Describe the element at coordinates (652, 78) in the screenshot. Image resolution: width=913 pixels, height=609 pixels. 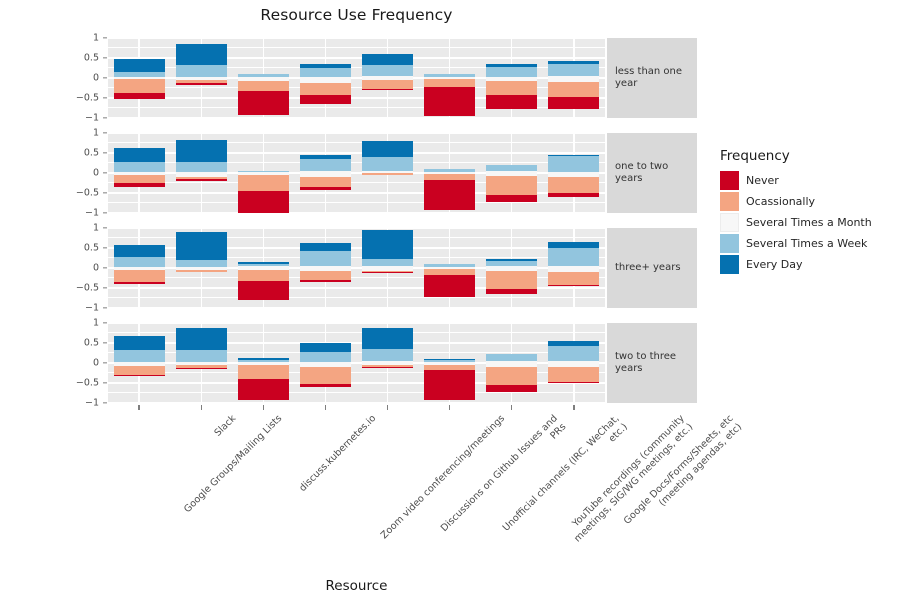
I see `facet-strip-label: less than one year` at that location.